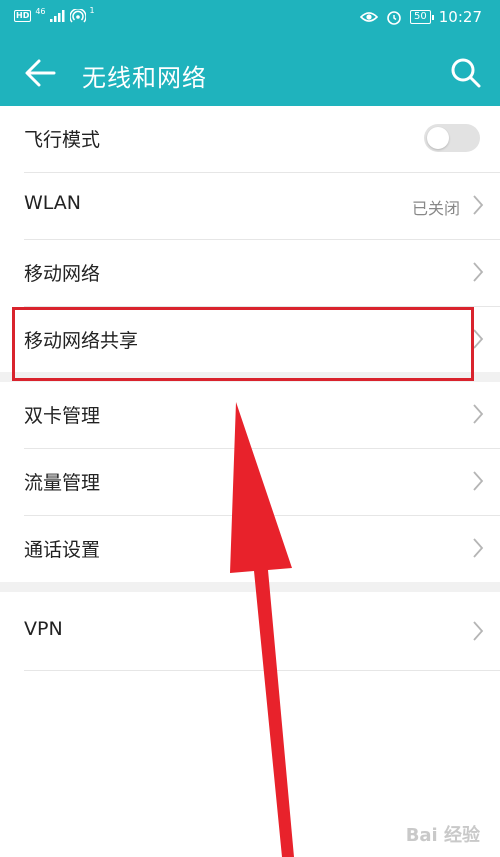 Image resolution: width=500 pixels, height=857 pixels. Describe the element at coordinates (23, 16) in the screenshot. I see `hd-badge: HD` at that location.